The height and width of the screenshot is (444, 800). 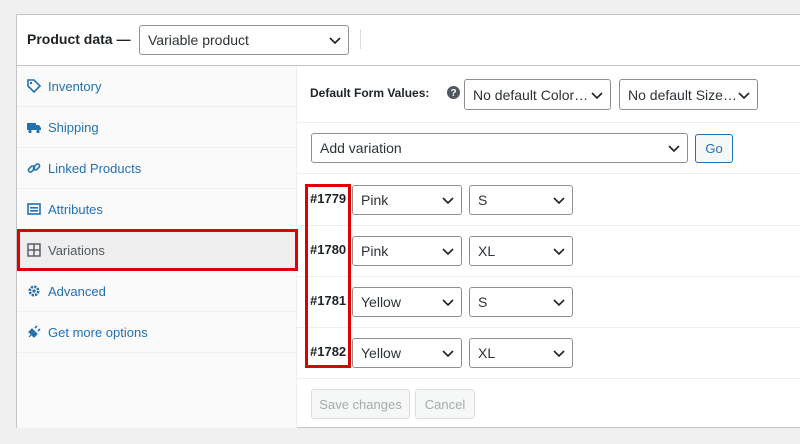 I want to click on tab-label: Linked Products, so click(x=95, y=168).